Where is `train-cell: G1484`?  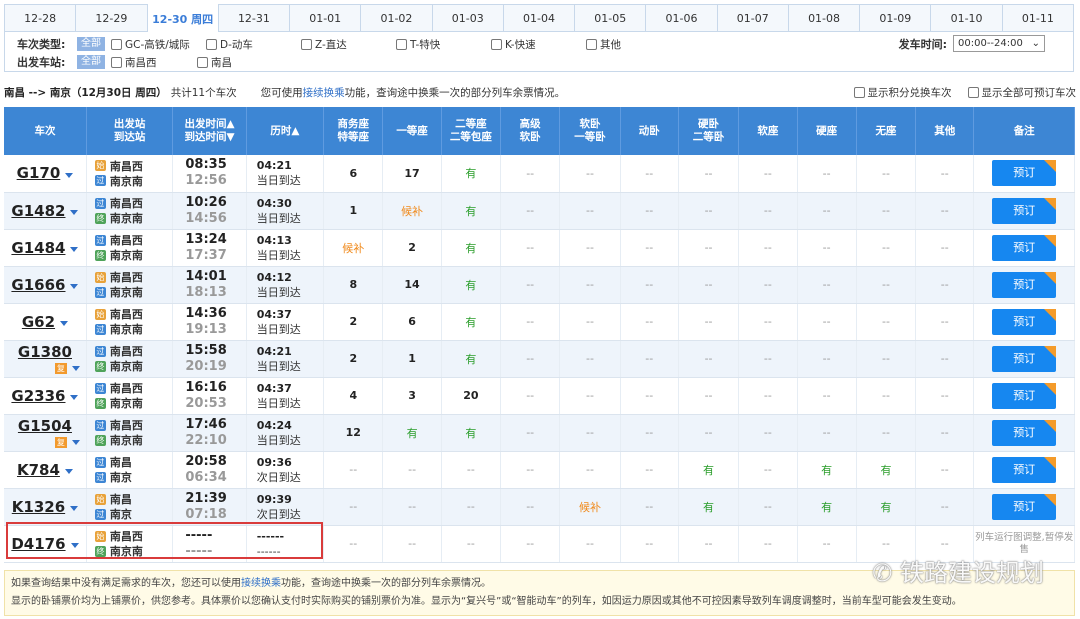
train-cell: G1484 is located at coordinates (45, 248).